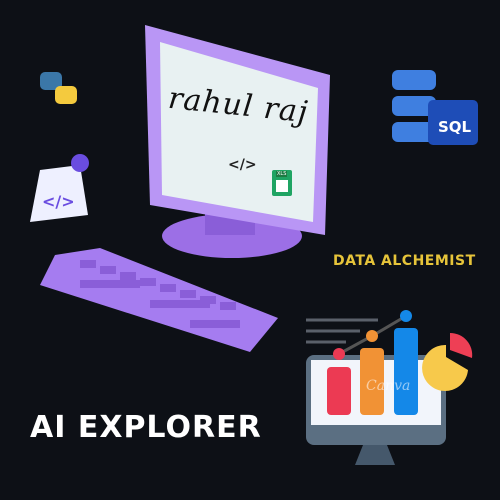 The image size is (500, 500). I want to click on headline: AI EXPLORER, so click(146, 427).